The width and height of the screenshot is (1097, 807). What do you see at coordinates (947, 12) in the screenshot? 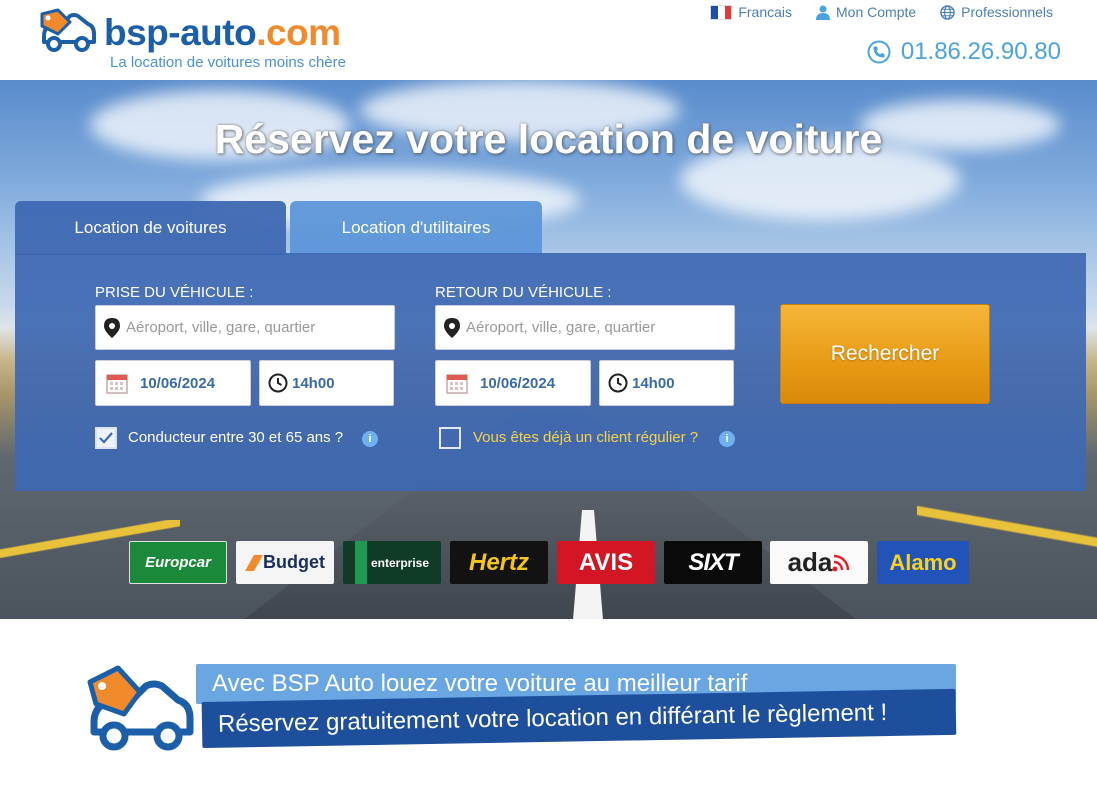
I see `globe-icon` at bounding box center [947, 12].